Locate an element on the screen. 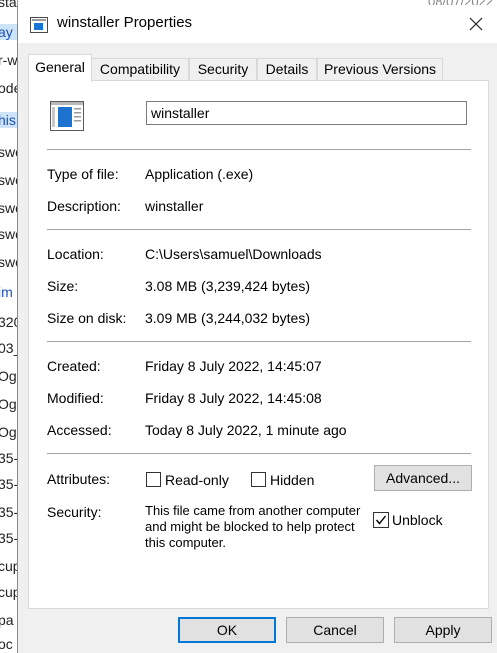  size-on-disk-value: 3.09 MB (3,244,032 bytes) is located at coordinates (227, 318).